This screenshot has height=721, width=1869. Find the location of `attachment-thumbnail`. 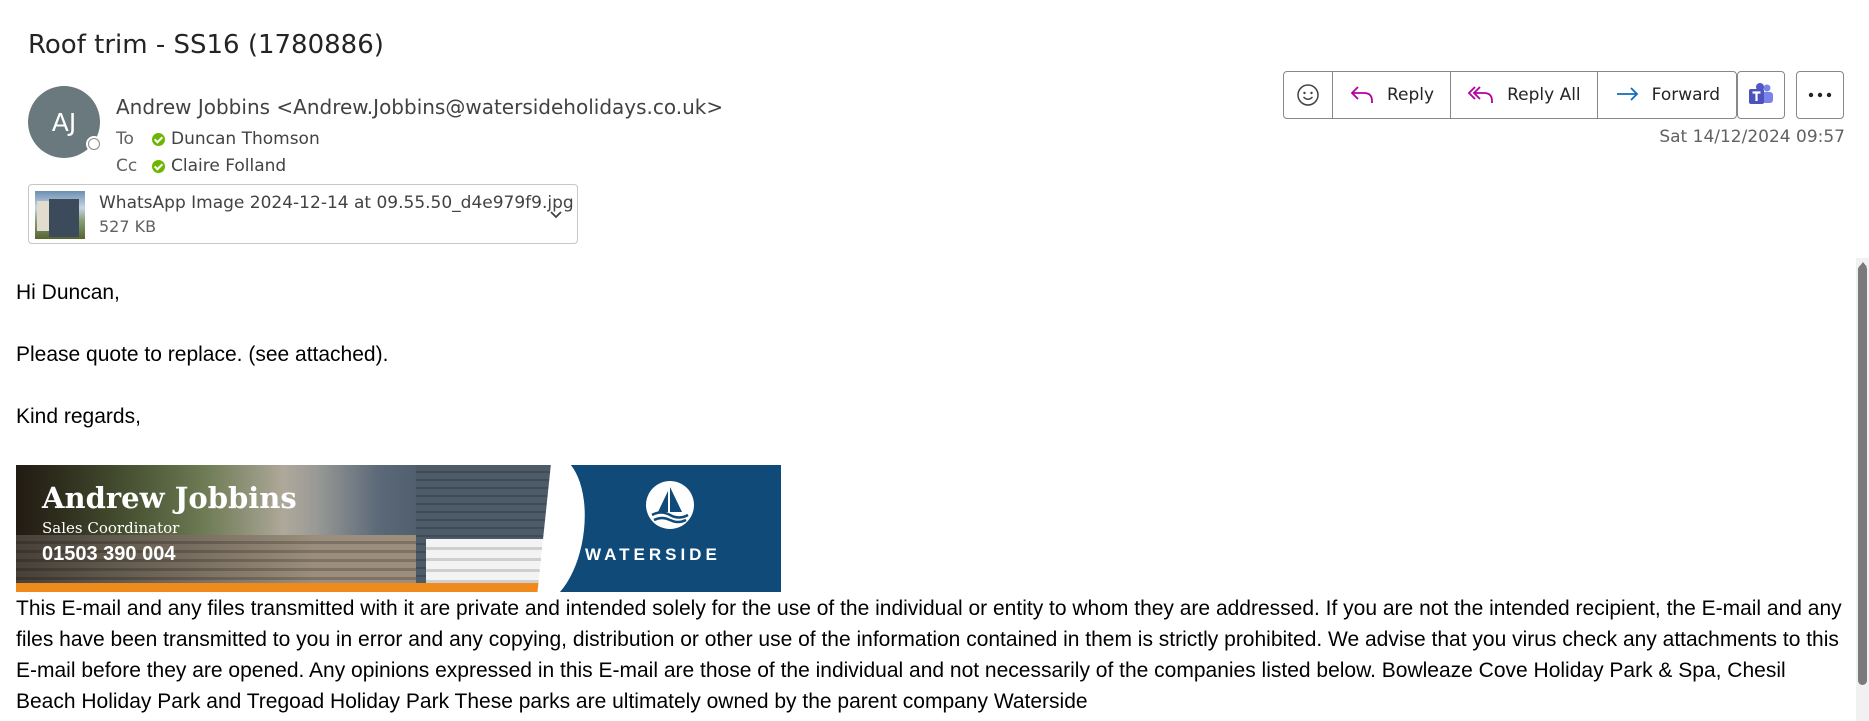

attachment-thumbnail is located at coordinates (60, 215).